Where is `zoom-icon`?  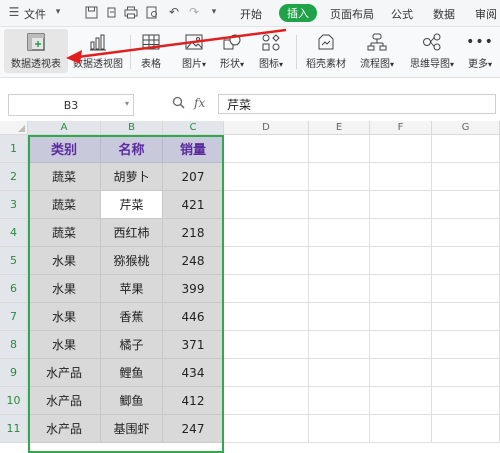 zoom-icon is located at coordinates (178, 104).